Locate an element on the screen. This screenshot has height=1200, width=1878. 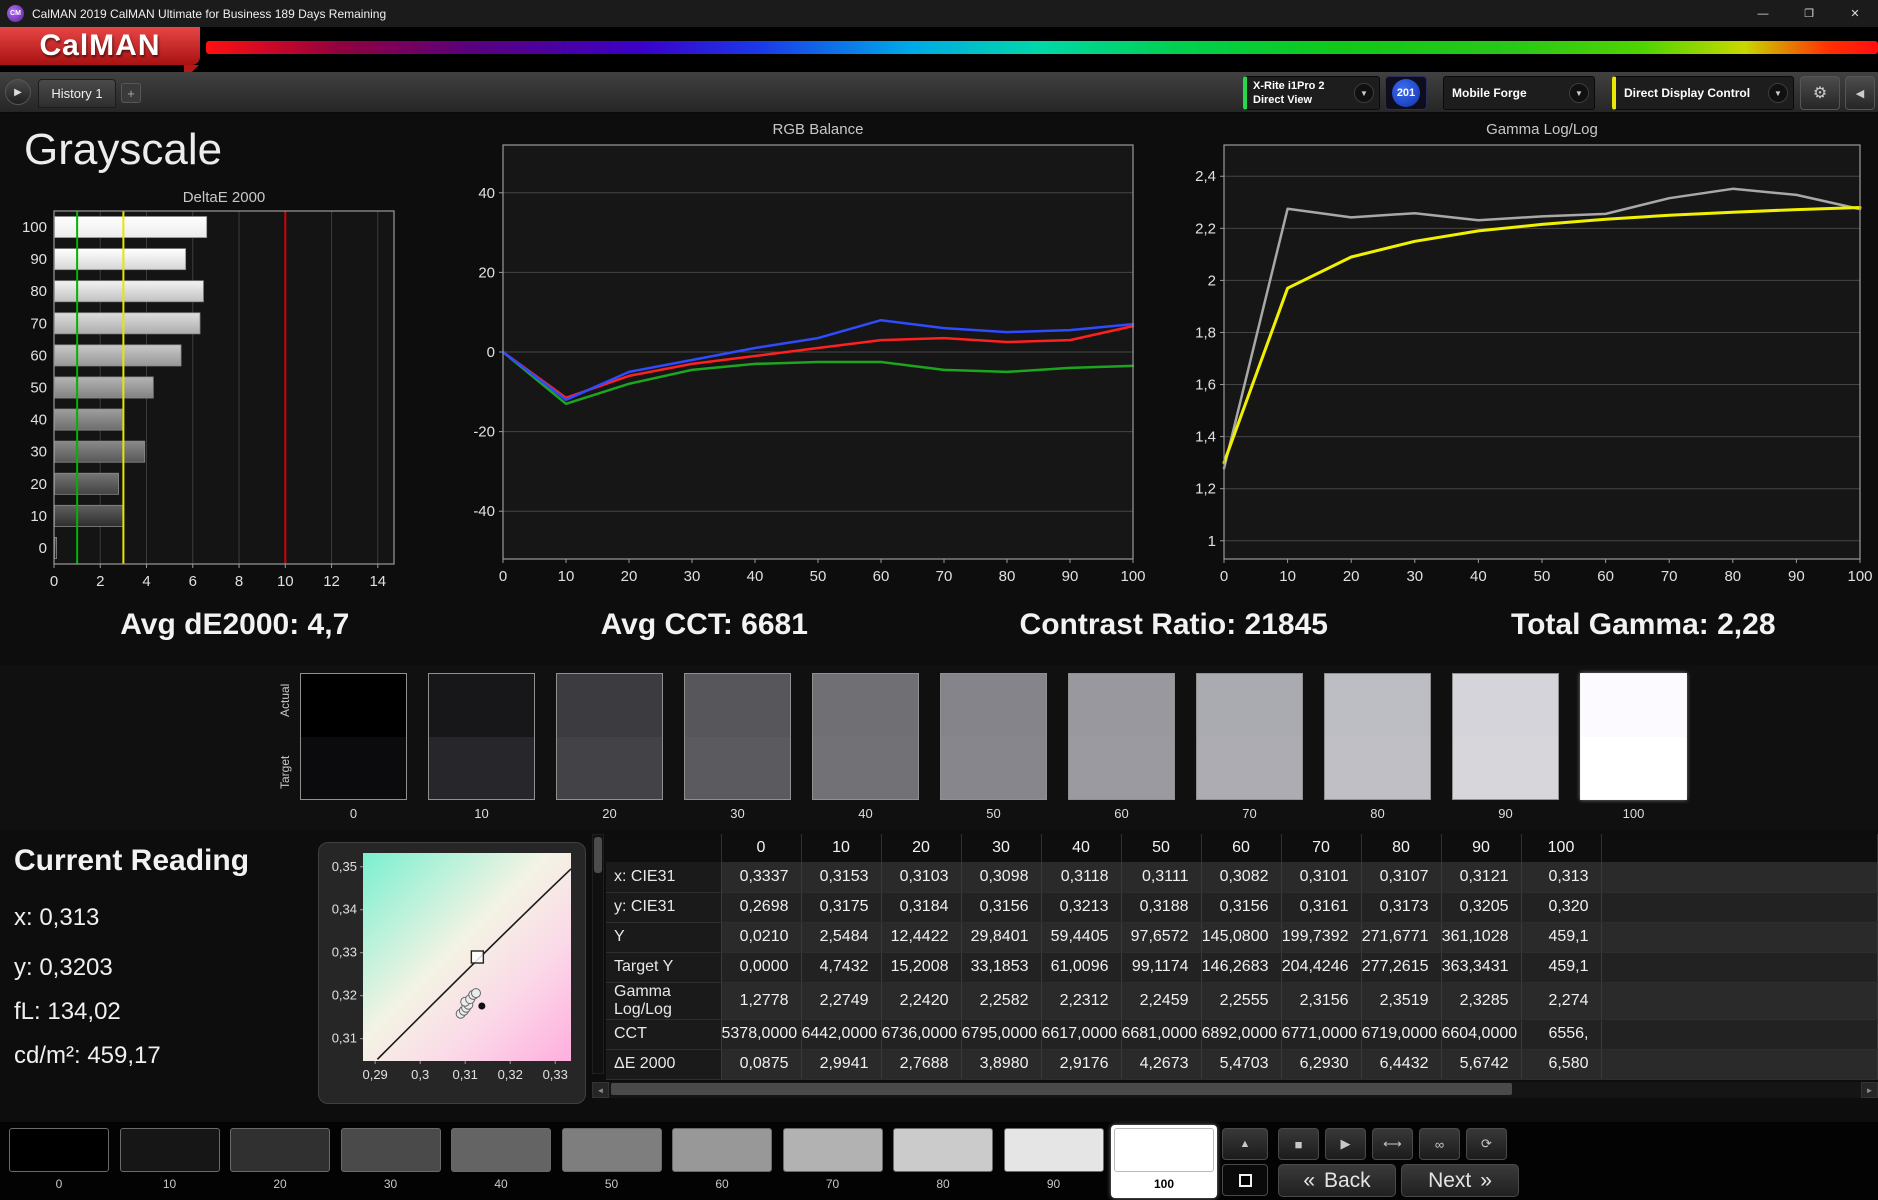
grayscale-patch-50: 50 is located at coordinates (612, 1161).